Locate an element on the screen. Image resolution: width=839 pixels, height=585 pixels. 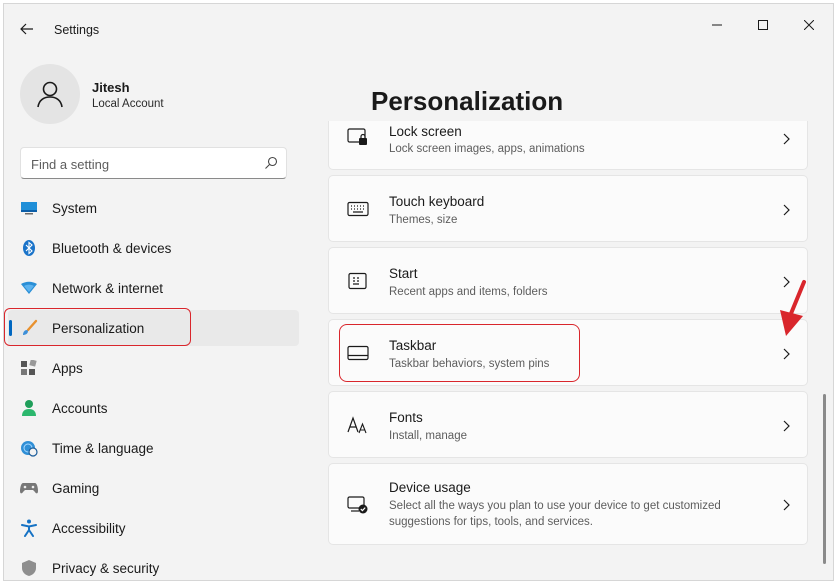
shield-icon is located at coordinates (29, 568).